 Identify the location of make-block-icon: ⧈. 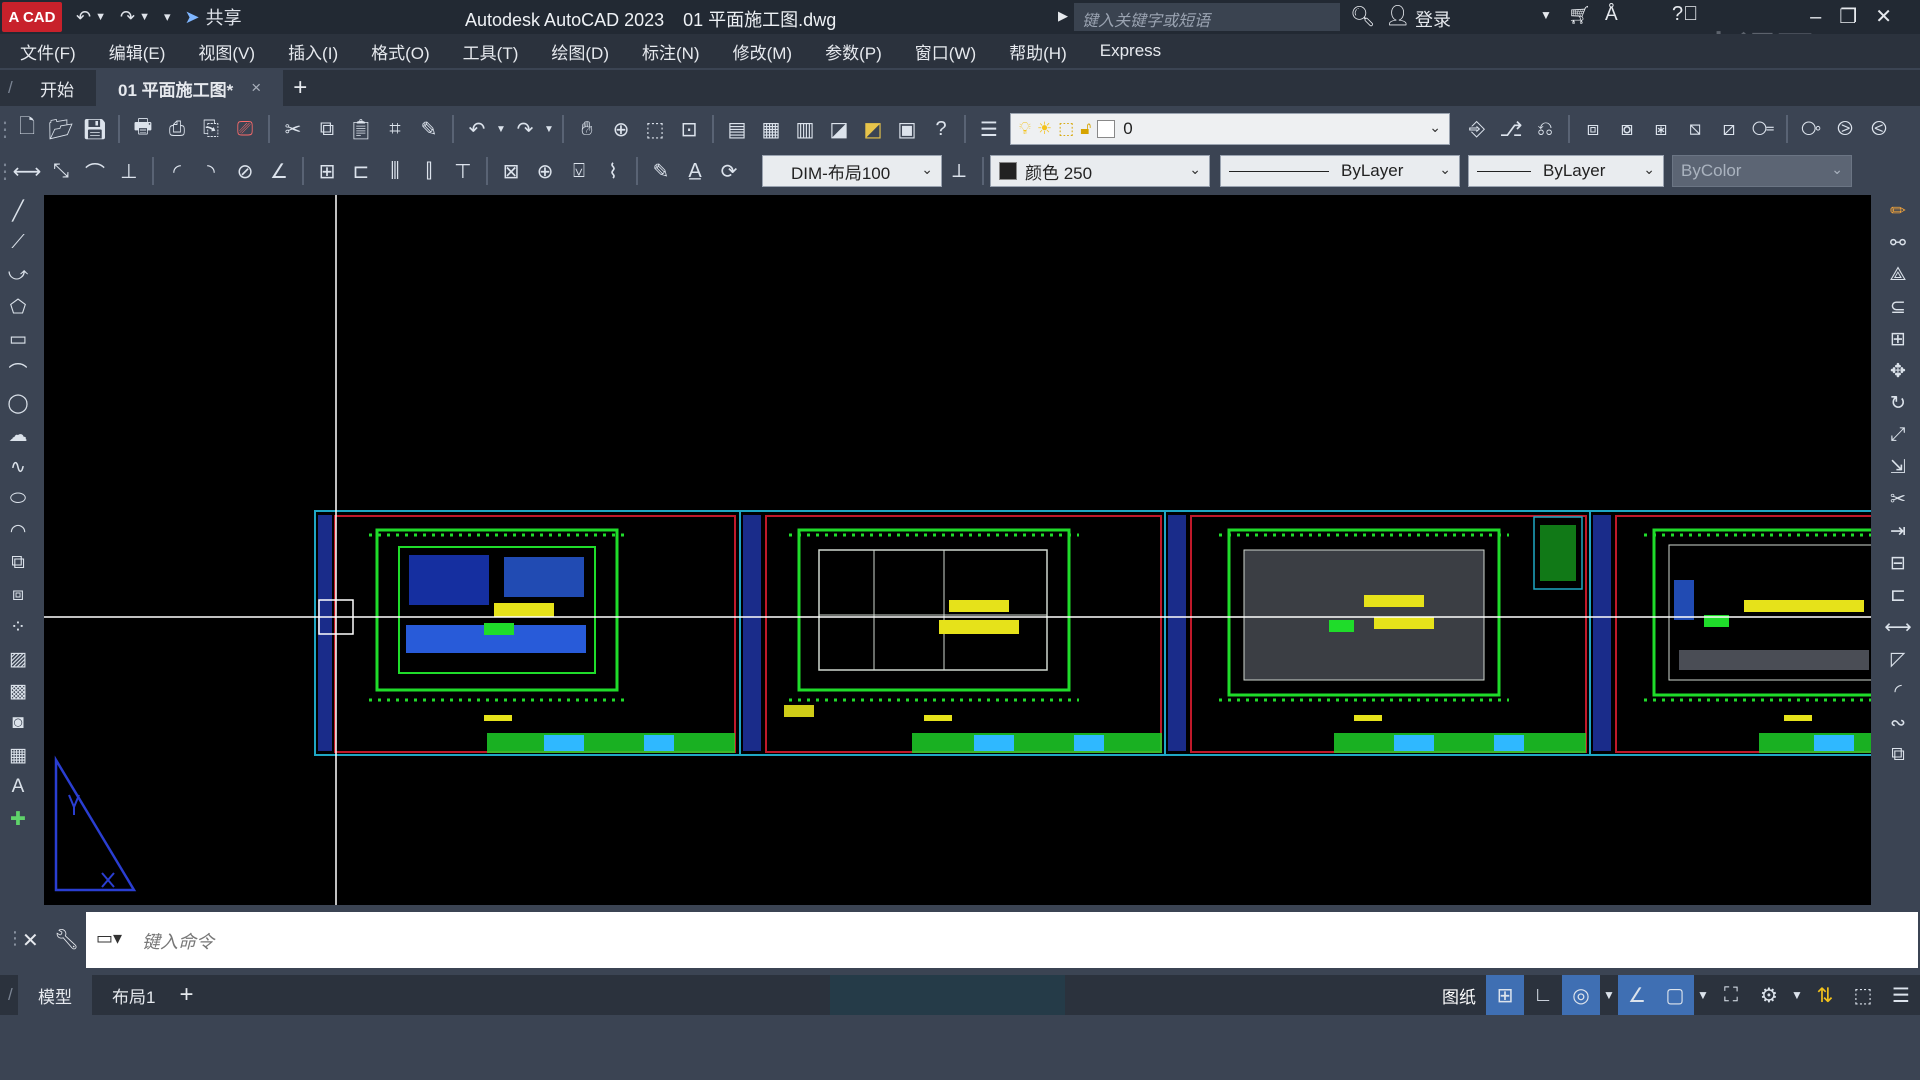
(18, 595).